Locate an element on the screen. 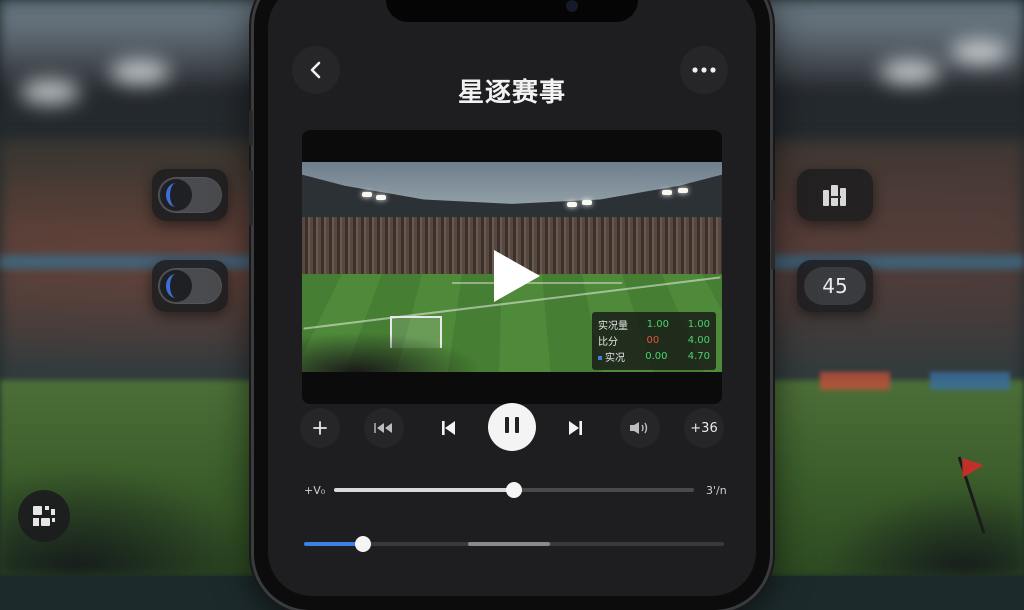  counter-value: 45 is located at coordinates (835, 286).